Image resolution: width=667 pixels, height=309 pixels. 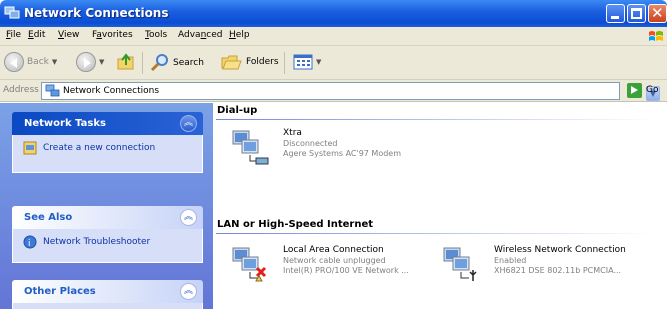 I want to click on see-also-body: i Network Troubleshooter, so click(x=107, y=246).